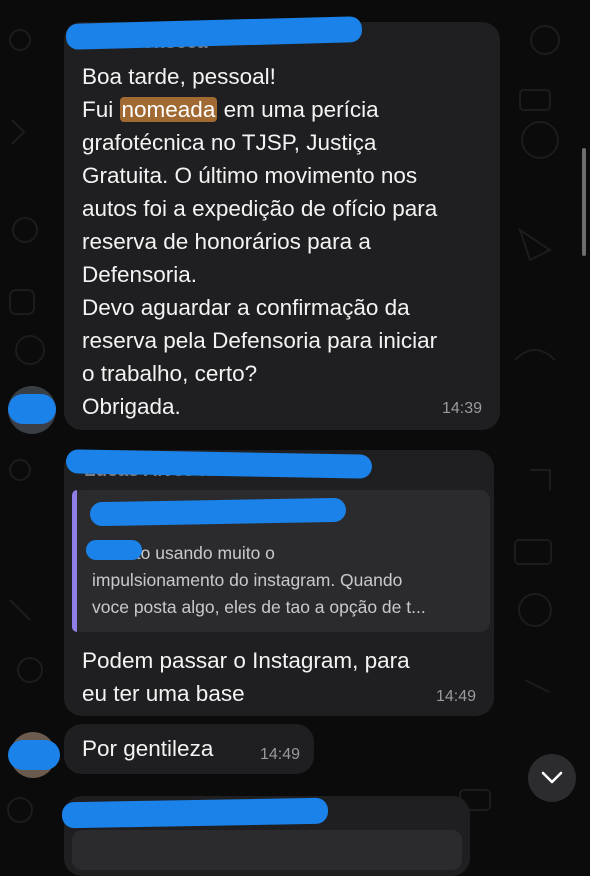 Image resolution: width=590 pixels, height=876 pixels. I want to click on scrollbar, so click(584, 202).